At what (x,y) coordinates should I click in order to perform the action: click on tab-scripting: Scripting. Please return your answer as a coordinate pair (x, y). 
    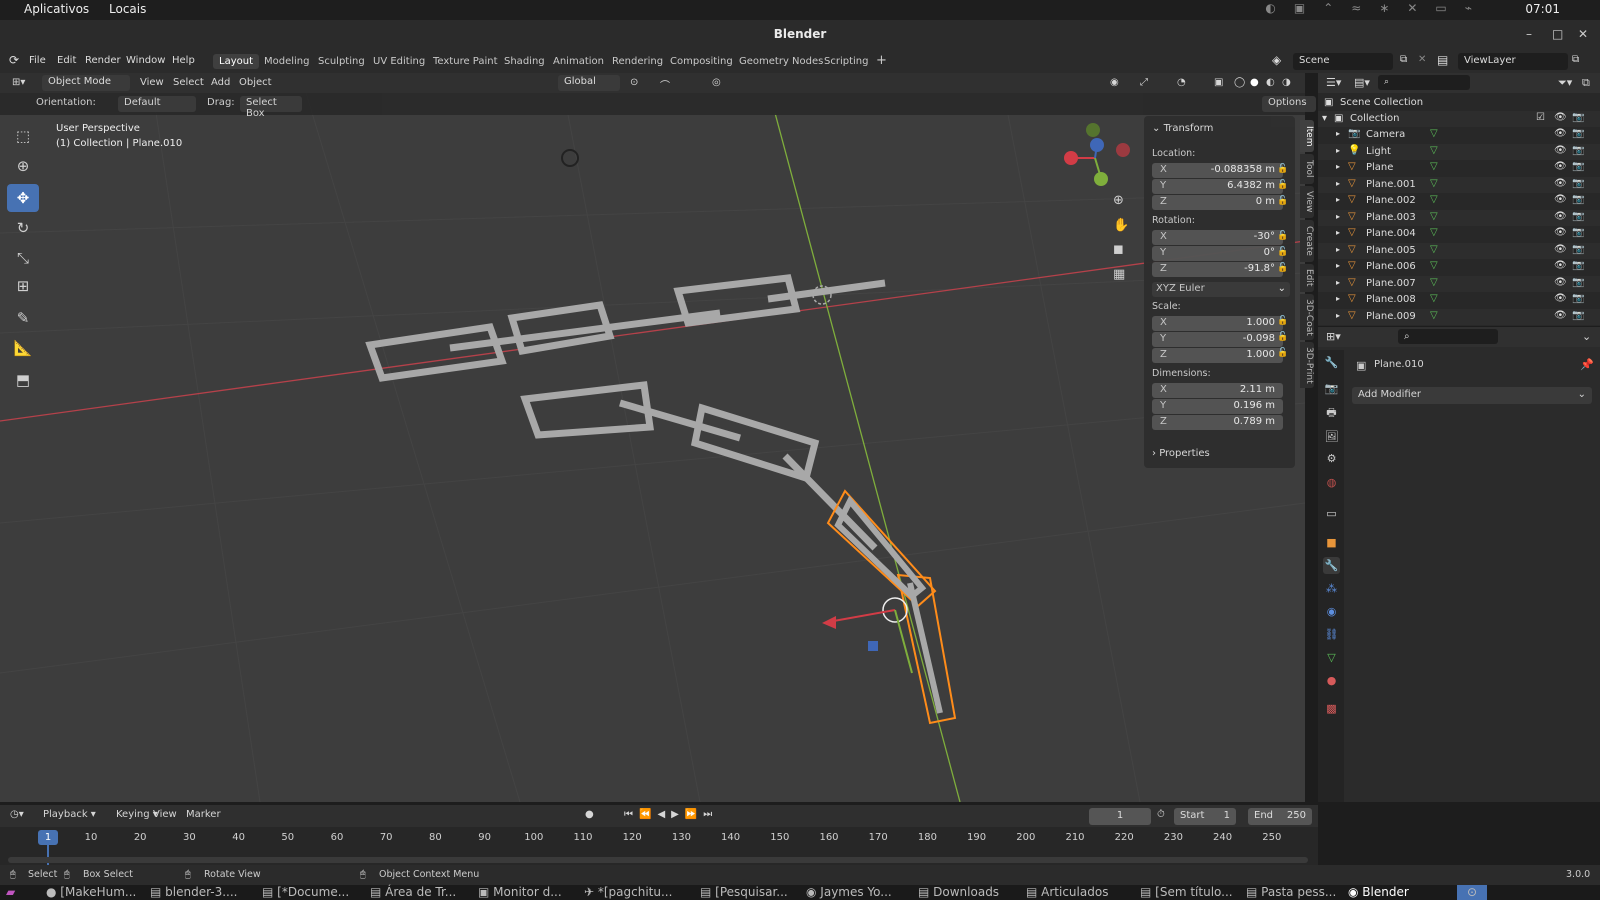
    Looking at the image, I should click on (846, 61).